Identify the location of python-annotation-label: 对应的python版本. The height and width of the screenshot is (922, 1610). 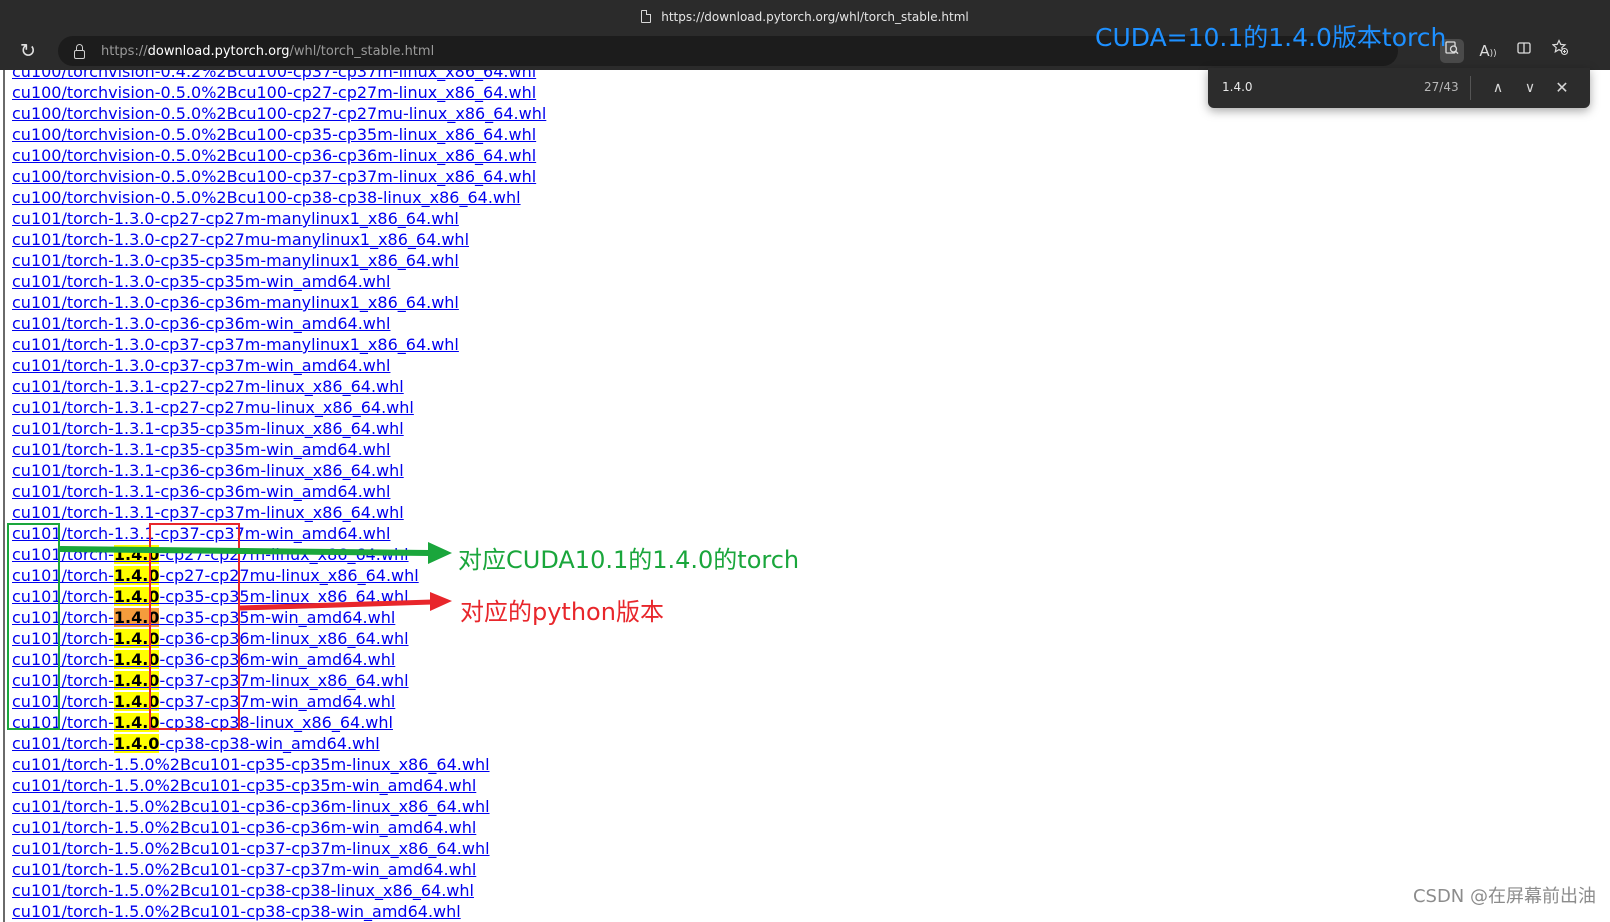
(562, 612).